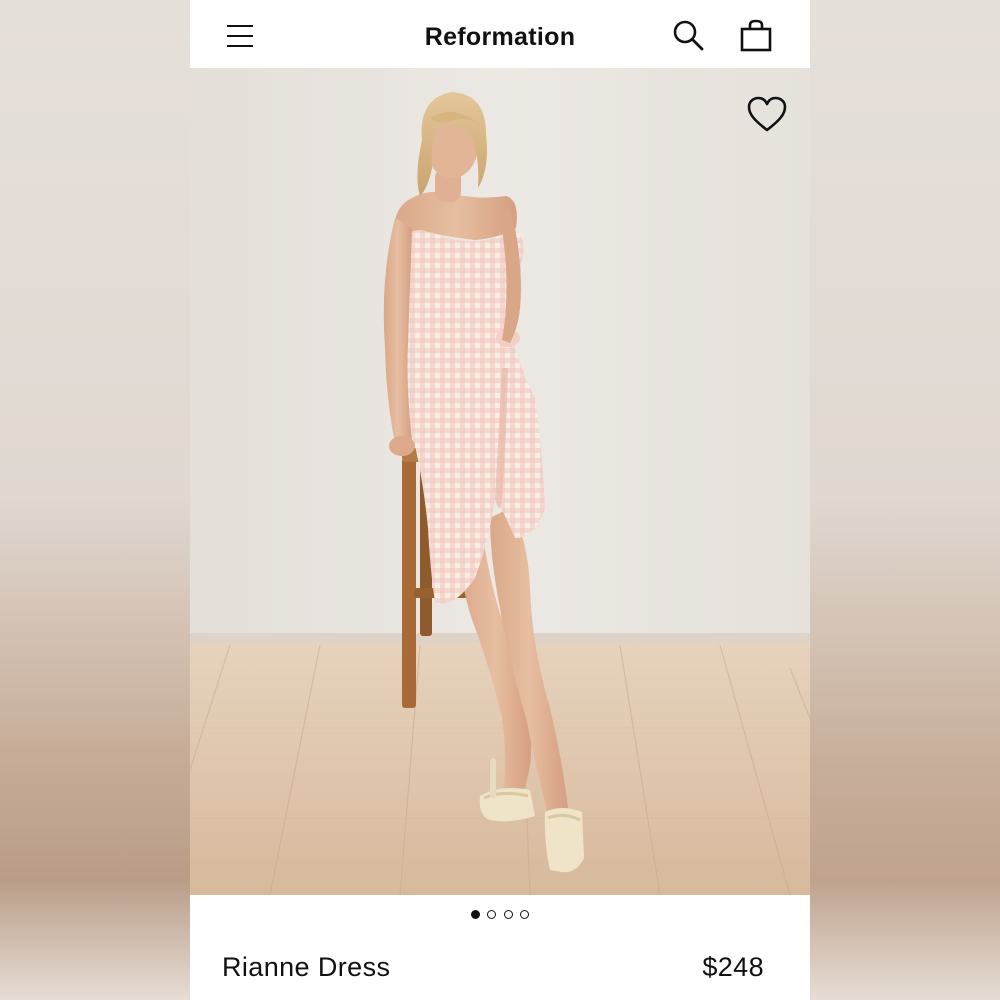  I want to click on brand-title: Reformation, so click(500, 37).